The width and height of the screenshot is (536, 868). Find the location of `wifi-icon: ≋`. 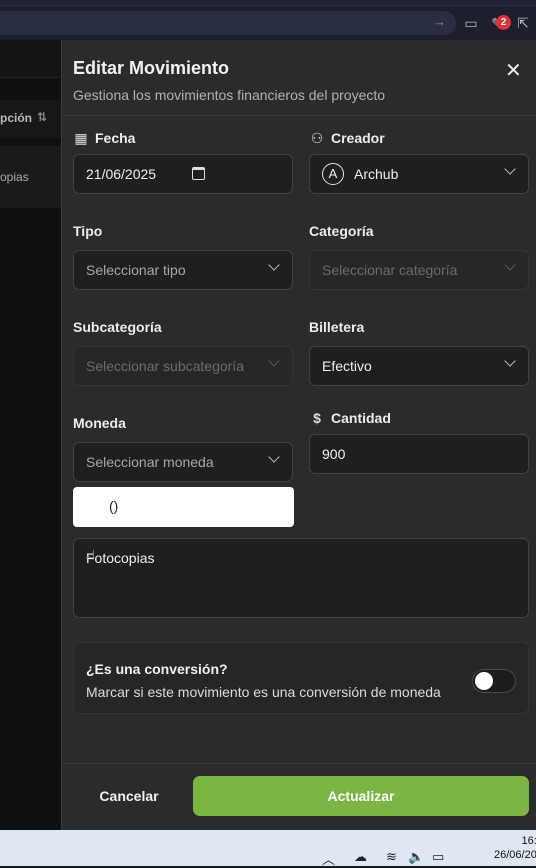

wifi-icon: ≋ is located at coordinates (391, 857).